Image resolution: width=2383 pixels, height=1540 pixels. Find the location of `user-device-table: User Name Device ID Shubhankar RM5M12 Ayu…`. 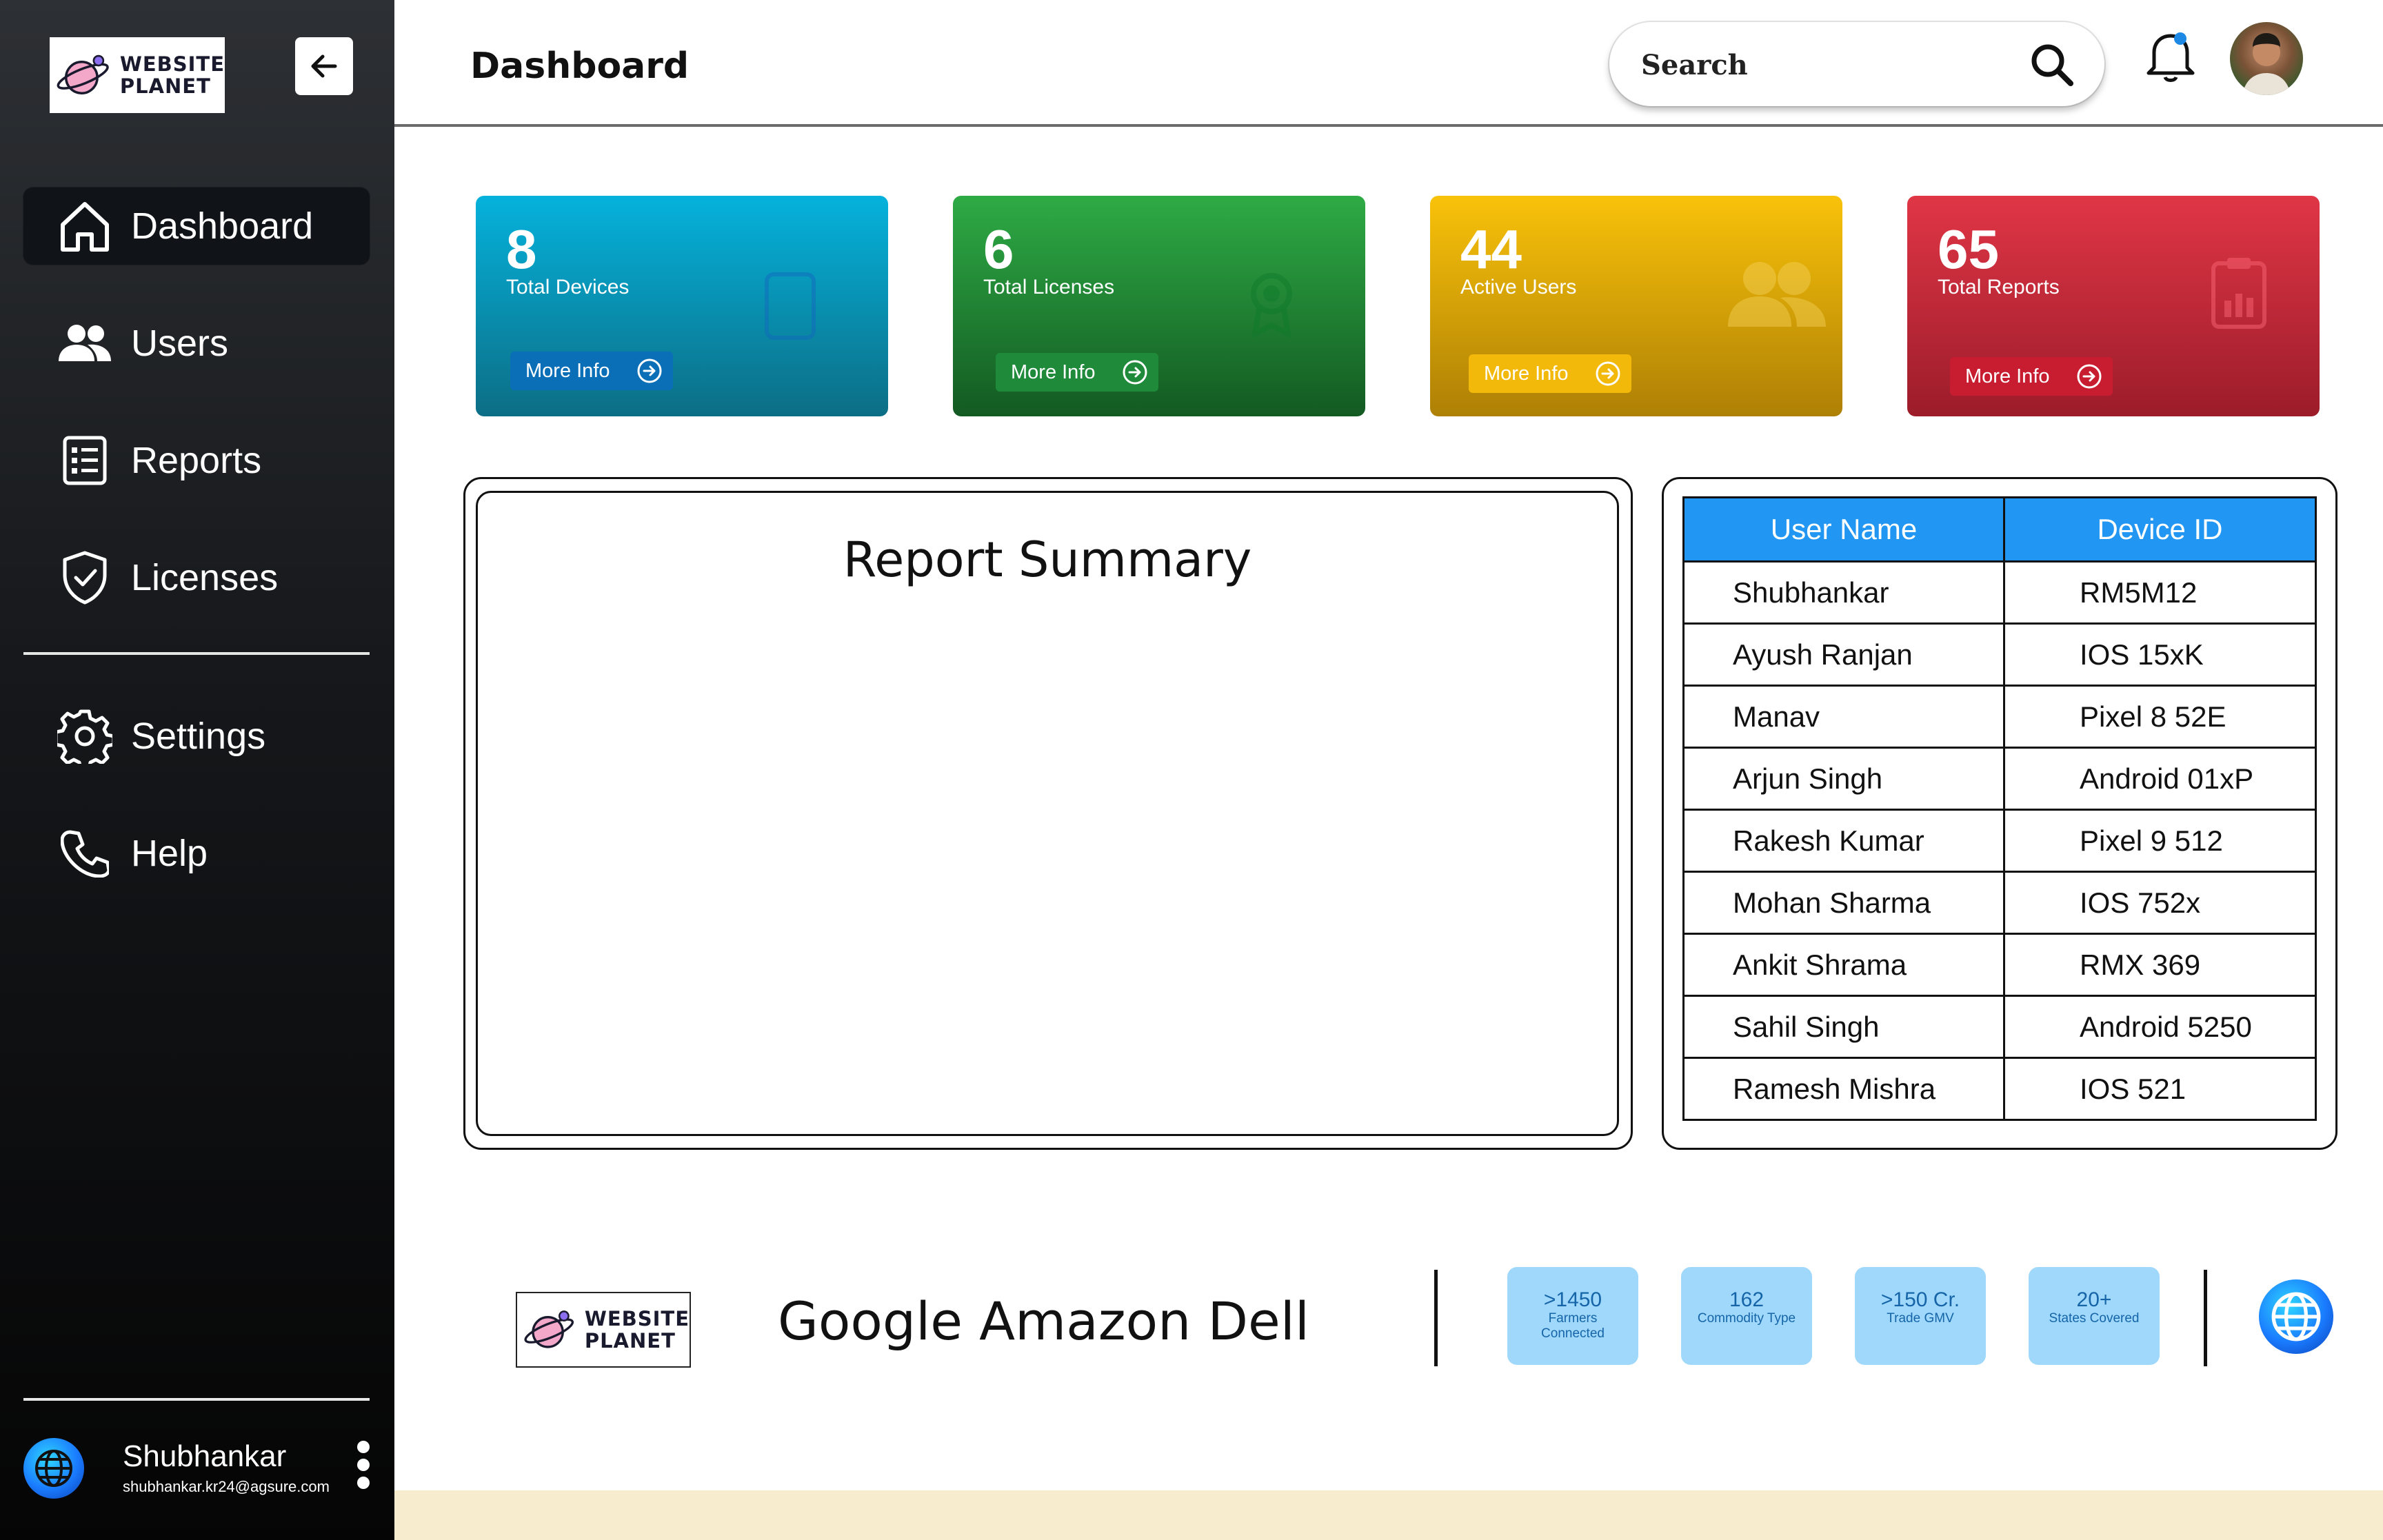

user-device-table: User Name Device ID Shubhankar RM5M12 Ayu… is located at coordinates (1999, 809).